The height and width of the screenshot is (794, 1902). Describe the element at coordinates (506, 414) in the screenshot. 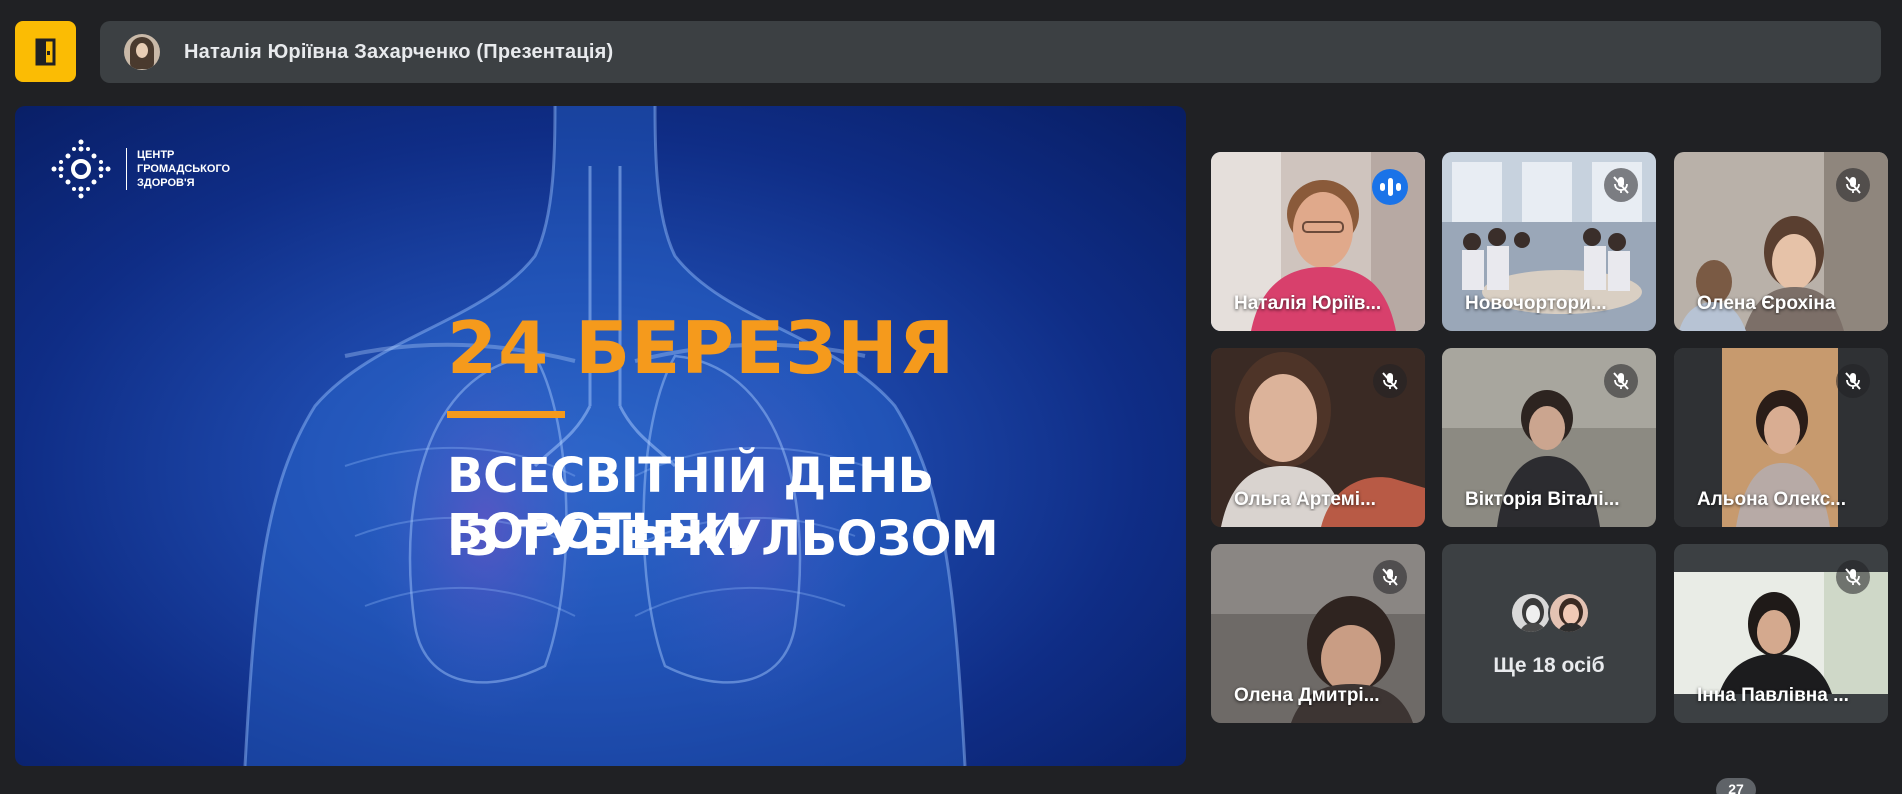

I see `slide-divider` at that location.